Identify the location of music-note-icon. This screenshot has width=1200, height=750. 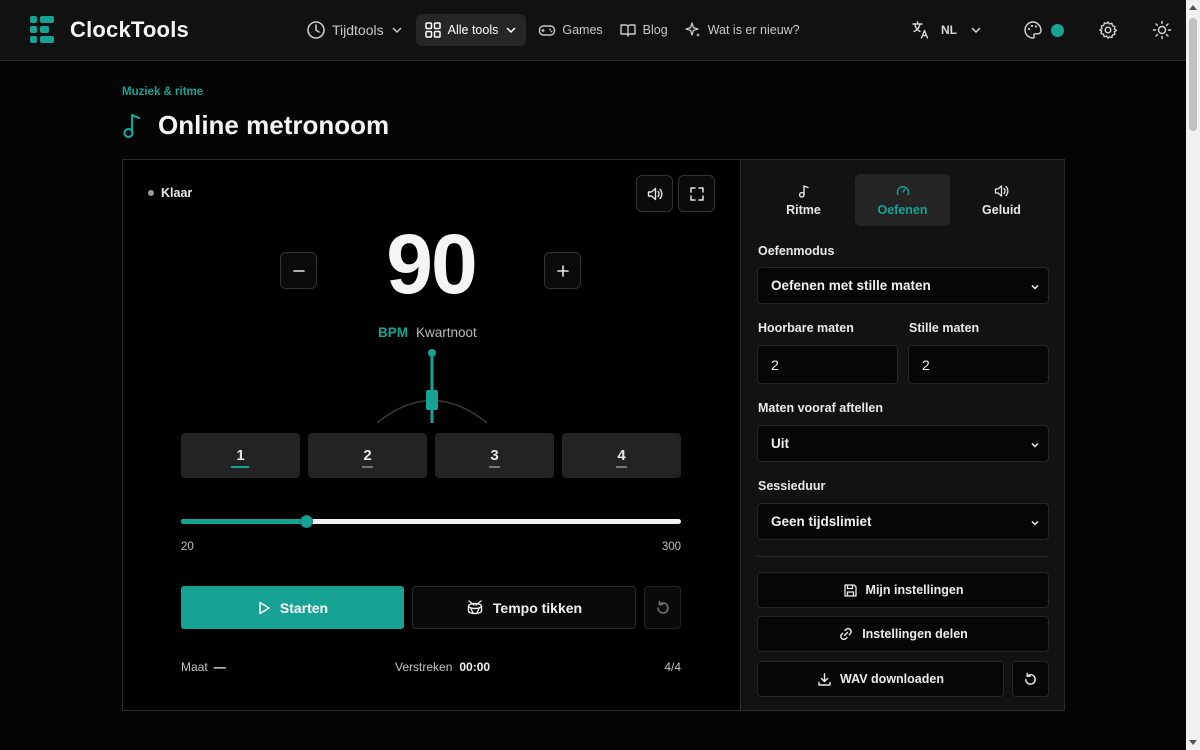
(132, 125).